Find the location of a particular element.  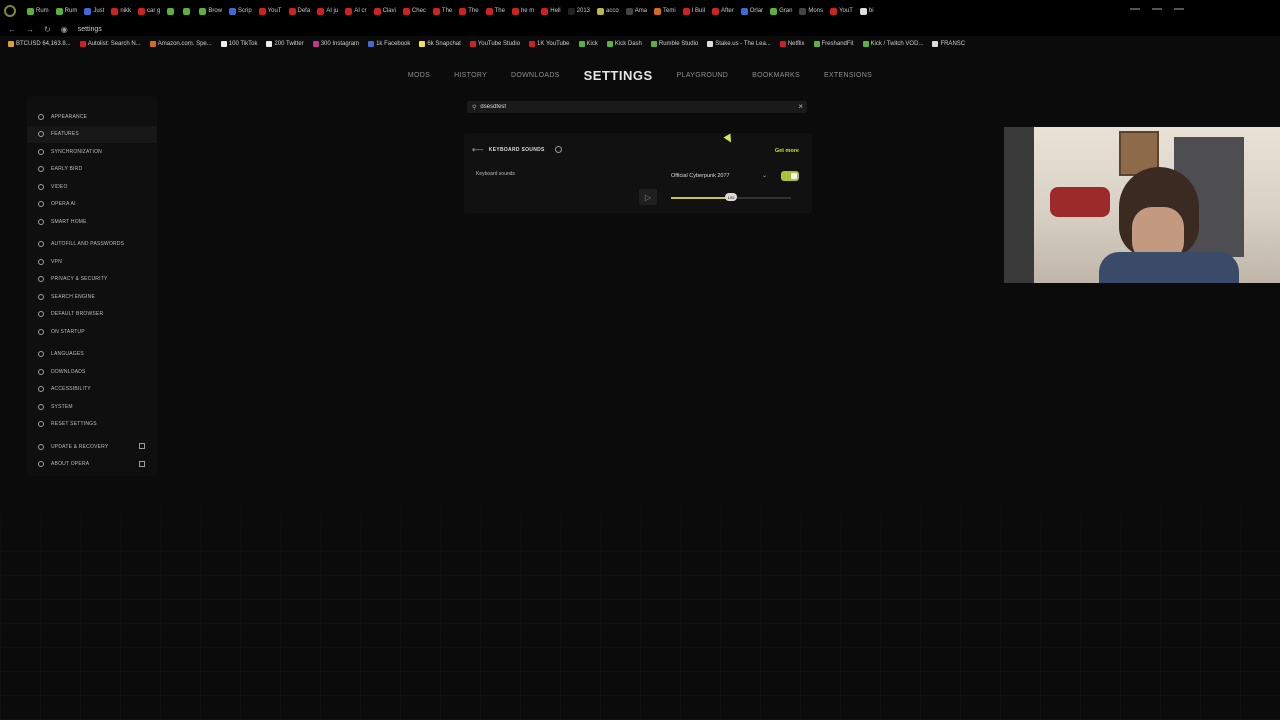

nav-downloads: DOWNLOADS is located at coordinates (535, 75).